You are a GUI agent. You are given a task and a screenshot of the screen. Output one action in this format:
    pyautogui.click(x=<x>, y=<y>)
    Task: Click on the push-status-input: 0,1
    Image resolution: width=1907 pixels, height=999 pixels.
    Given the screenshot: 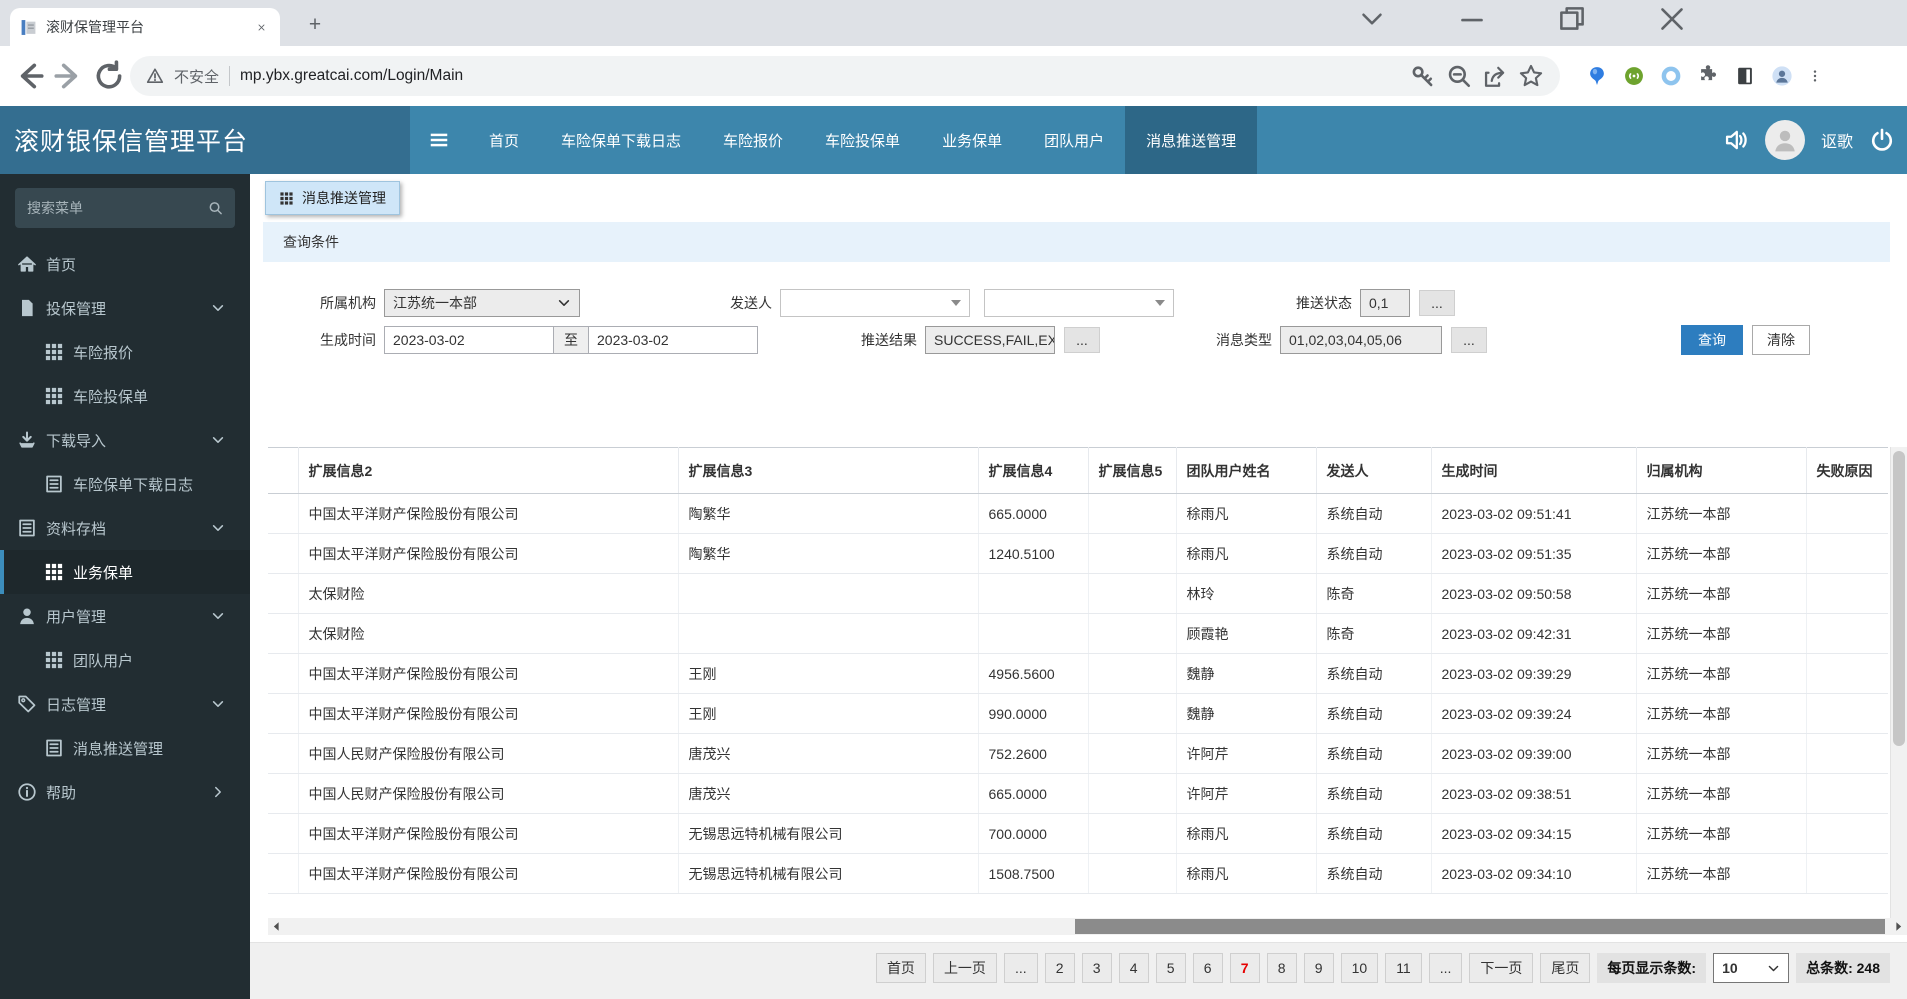 What is the action you would take?
    pyautogui.click(x=1385, y=303)
    